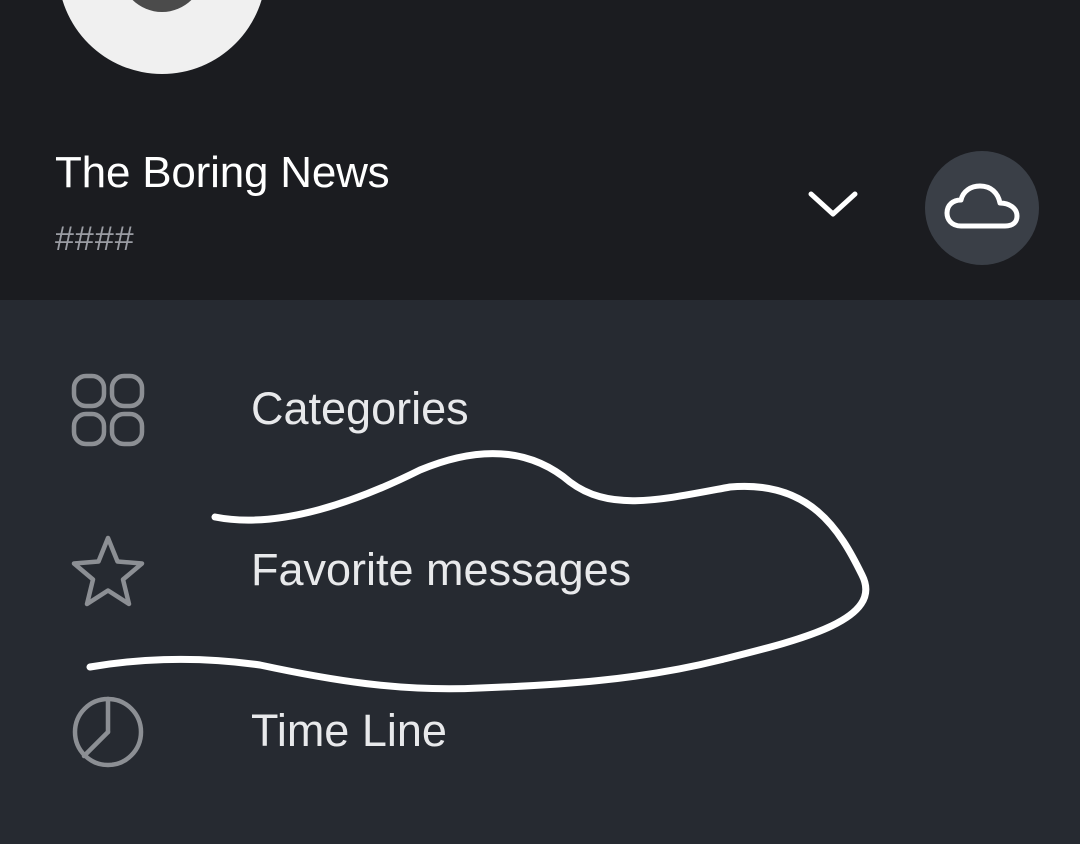  I want to click on account-name: The Boring News, so click(222, 172).